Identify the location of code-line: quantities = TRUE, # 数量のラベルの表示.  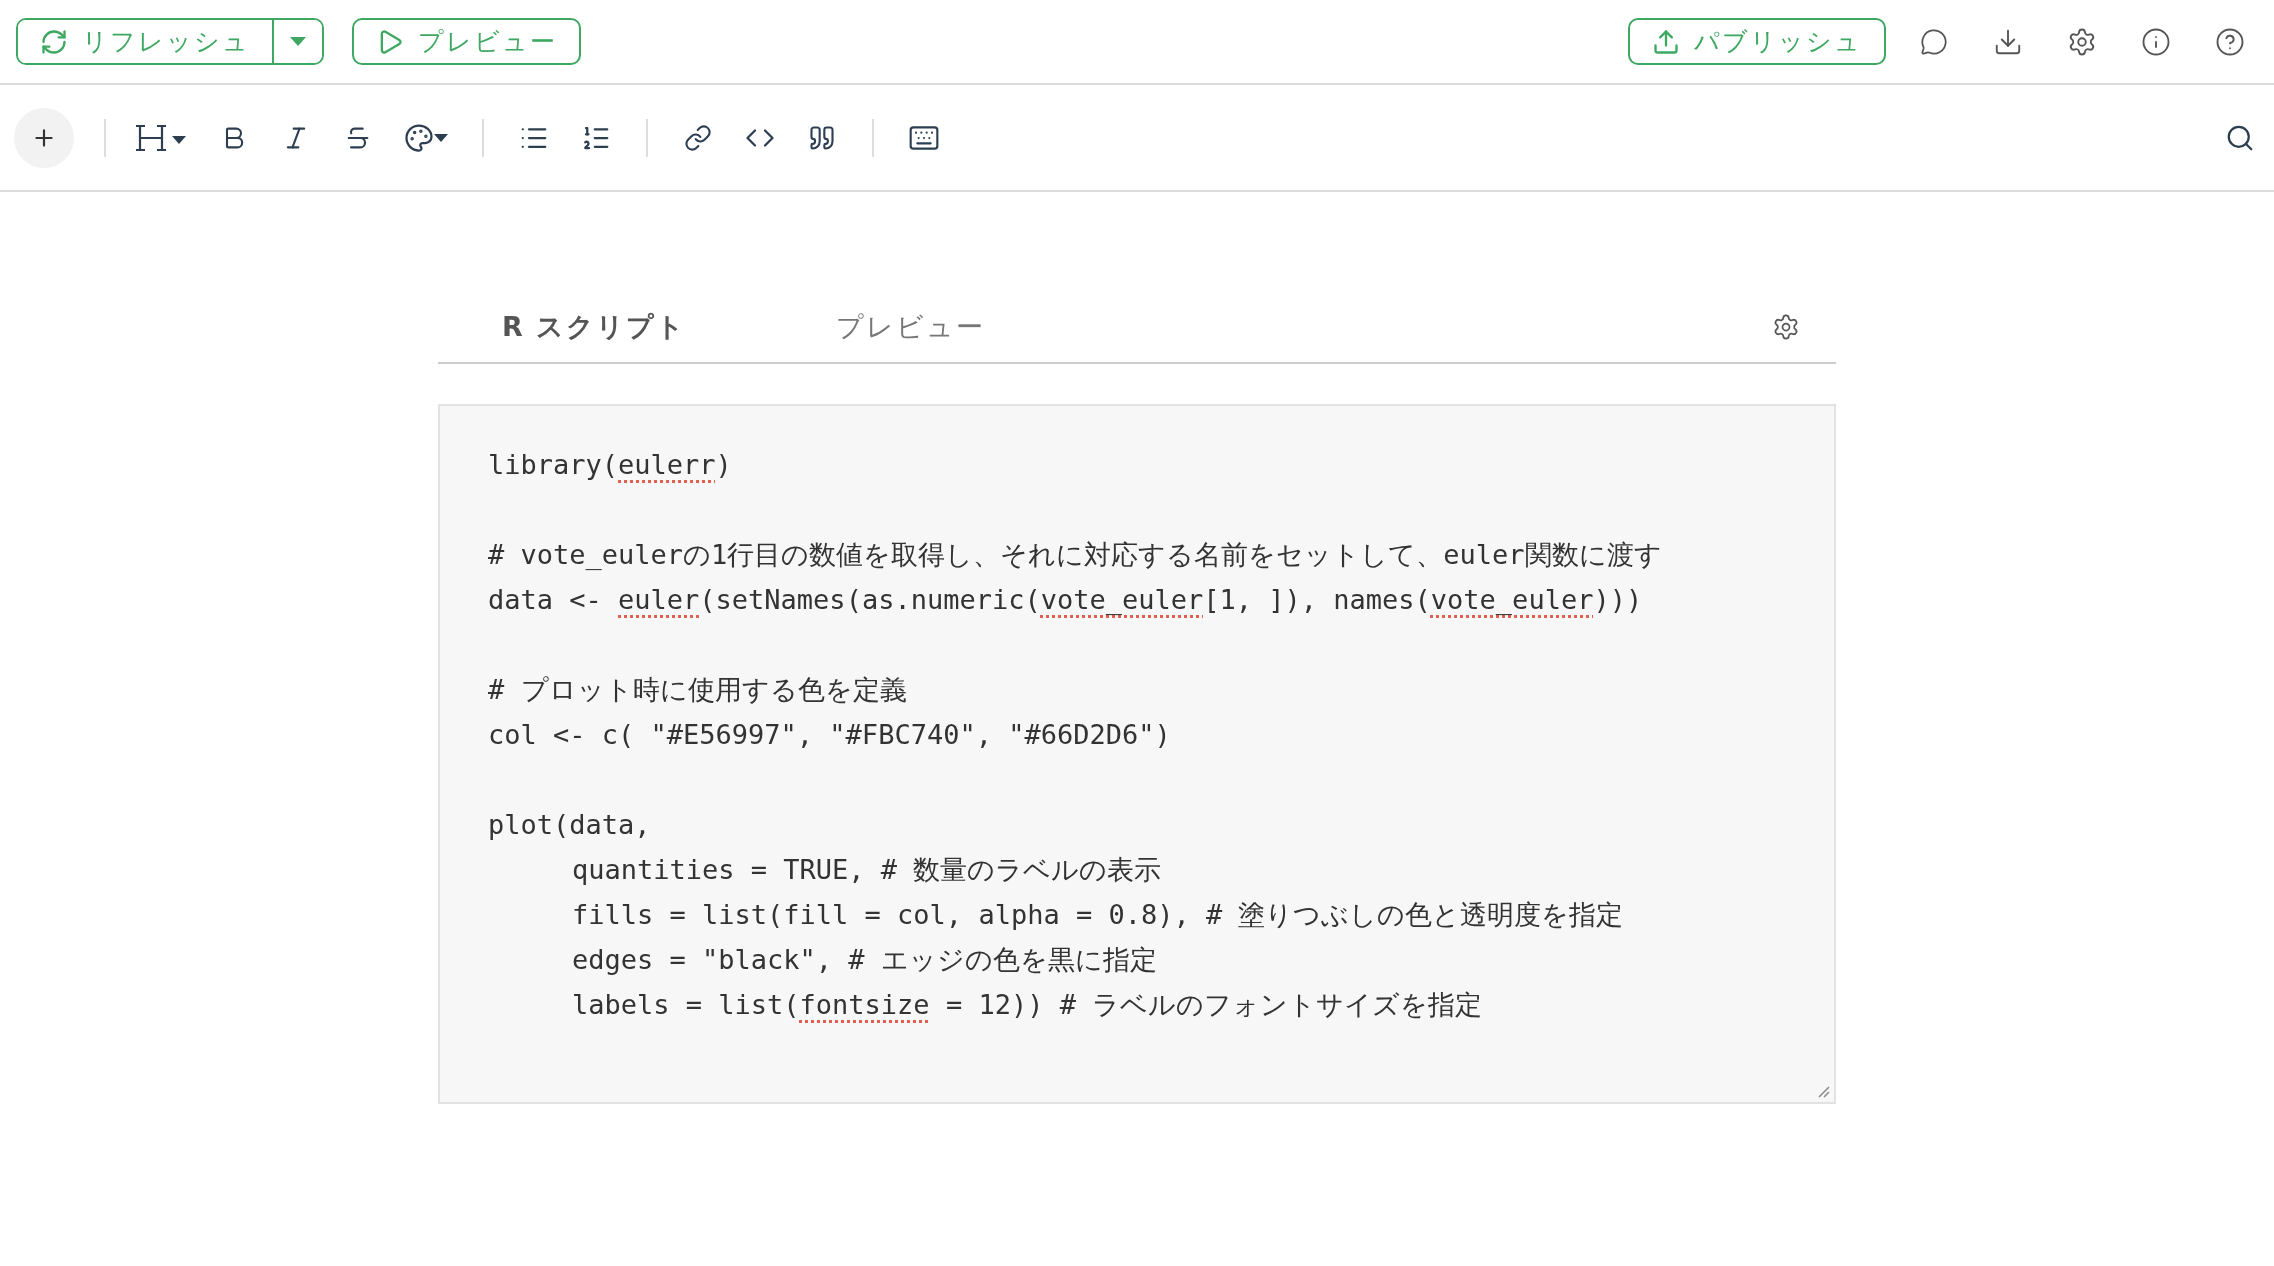
(867, 870).